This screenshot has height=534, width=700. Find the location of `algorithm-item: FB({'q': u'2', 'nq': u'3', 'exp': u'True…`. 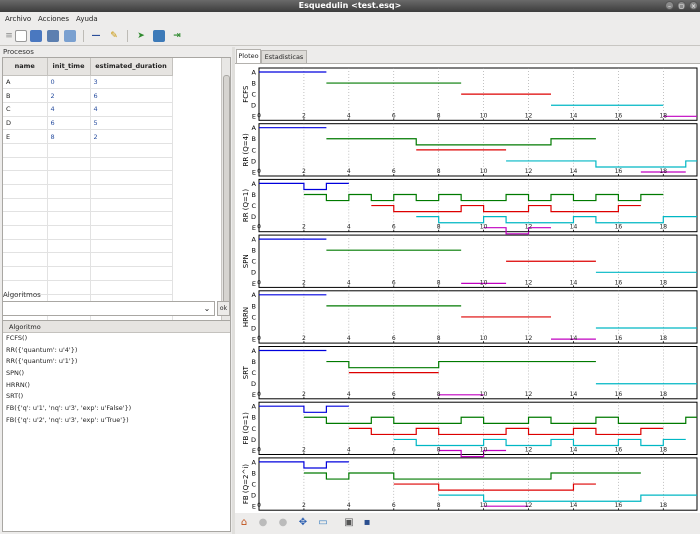

algorithm-item: FB({'q': u'2', 'nq': u'3', 'exp': u'True… is located at coordinates (116, 421).